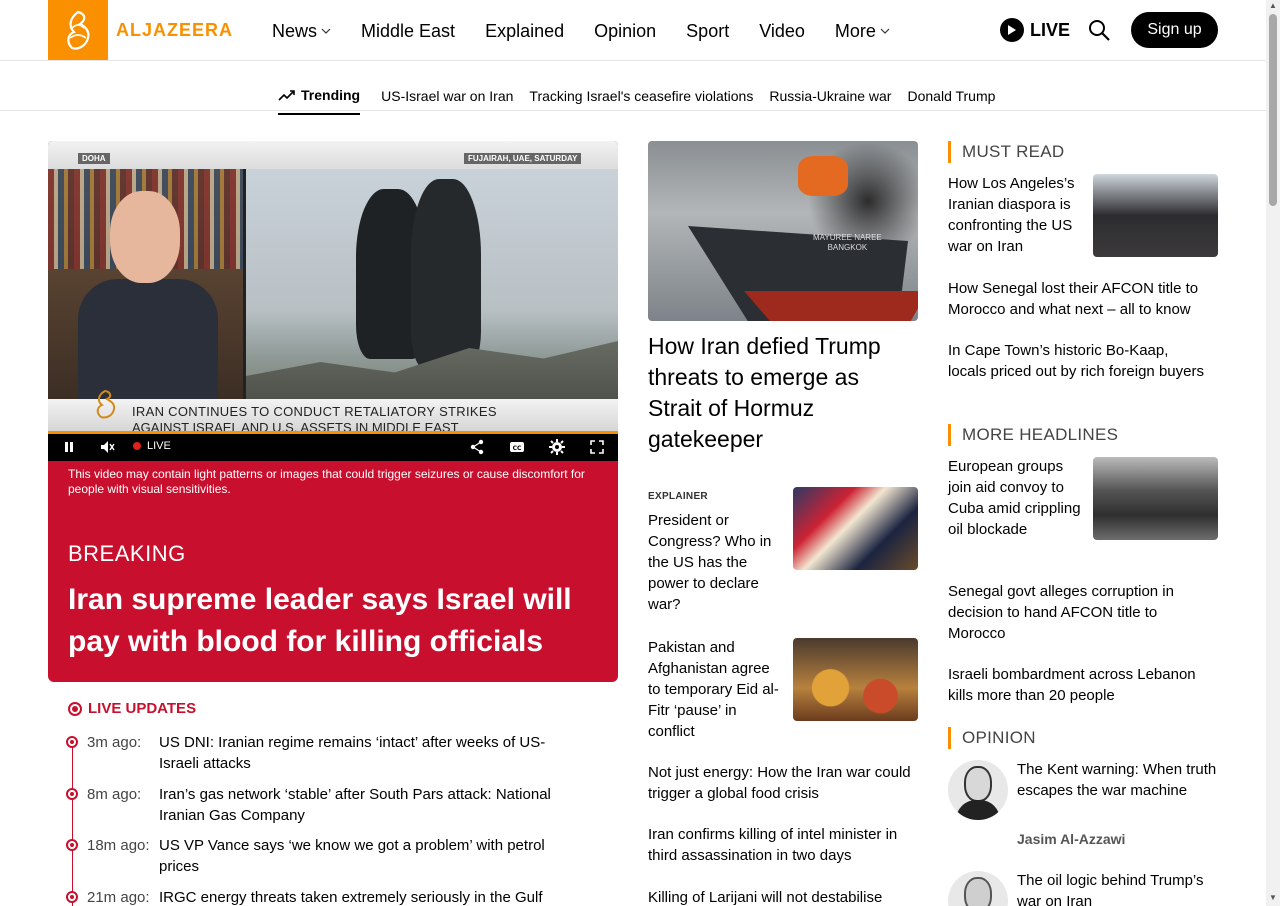 Image resolution: width=1280 pixels, height=906 pixels. Describe the element at coordinates (597, 447) in the screenshot. I see `fullscreen-icon` at that location.